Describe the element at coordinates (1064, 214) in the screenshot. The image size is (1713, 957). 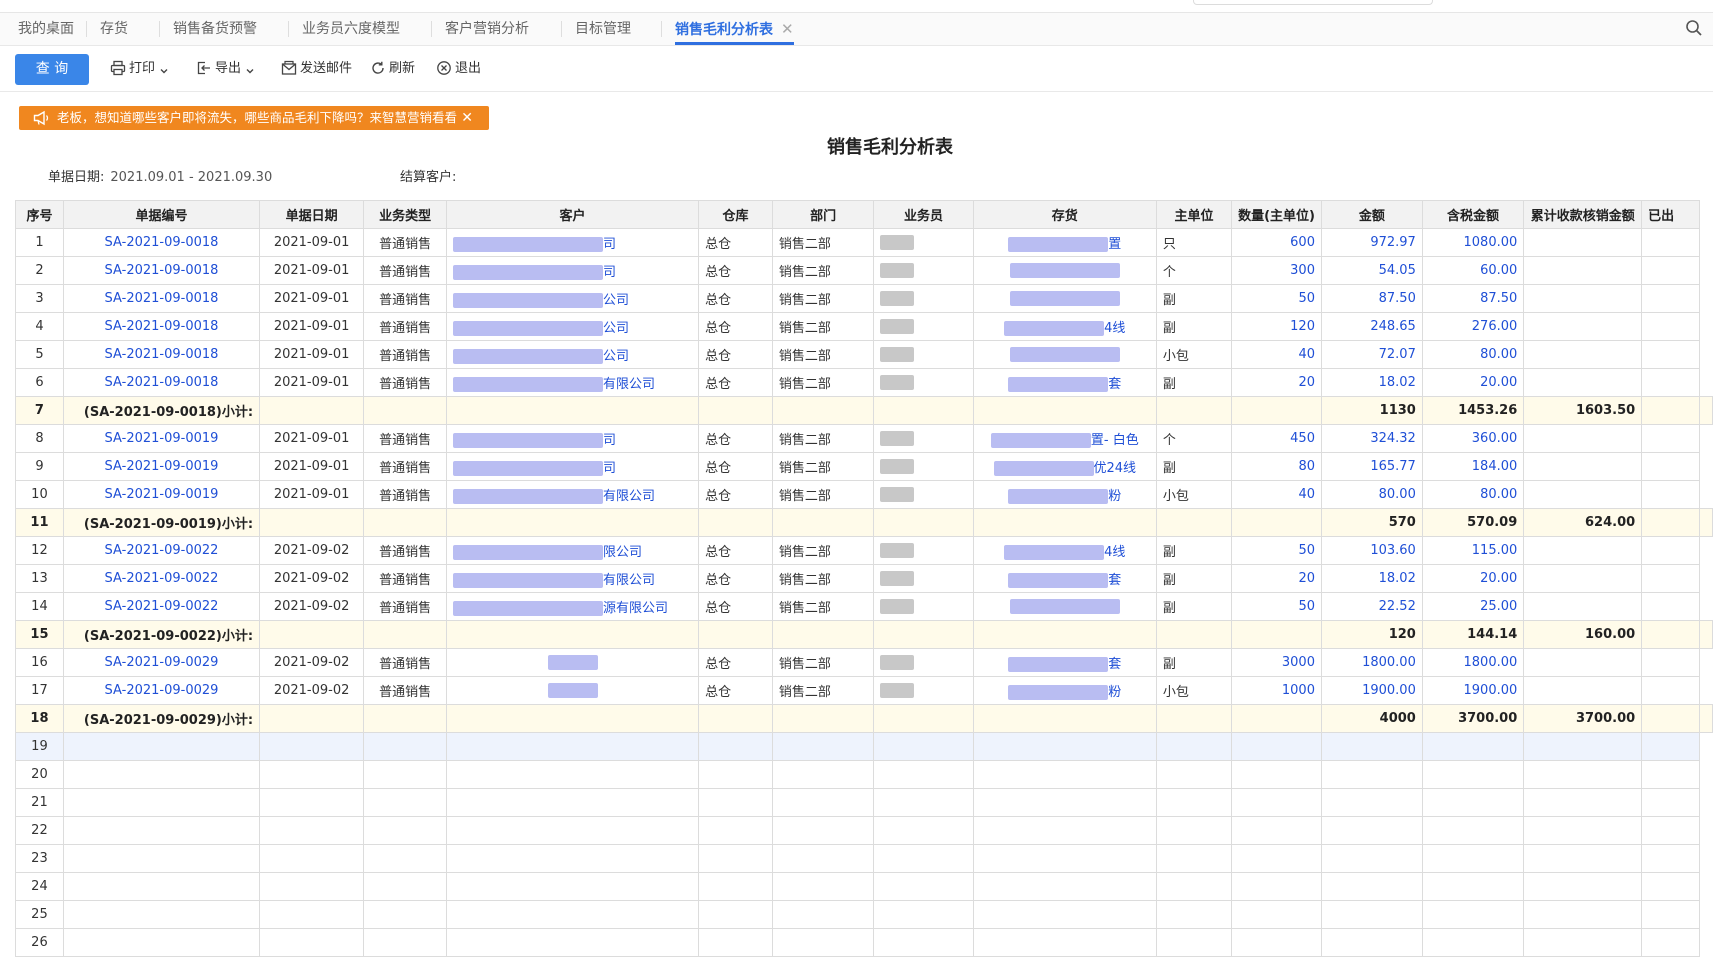
I see `column-header: 存货` at that location.